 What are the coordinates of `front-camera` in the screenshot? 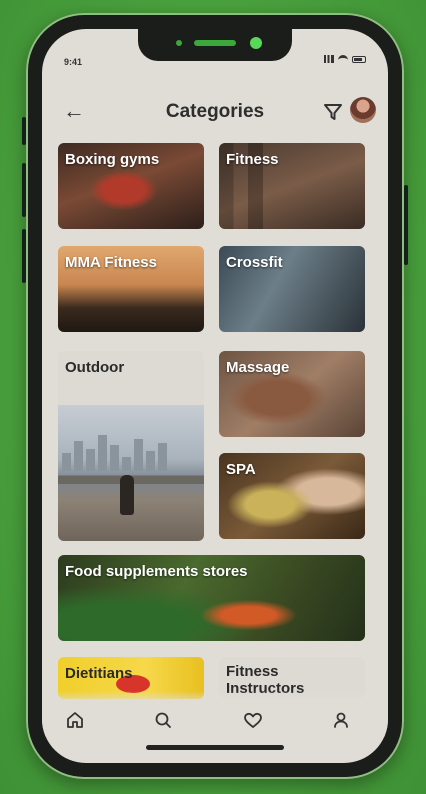 It's located at (256, 43).